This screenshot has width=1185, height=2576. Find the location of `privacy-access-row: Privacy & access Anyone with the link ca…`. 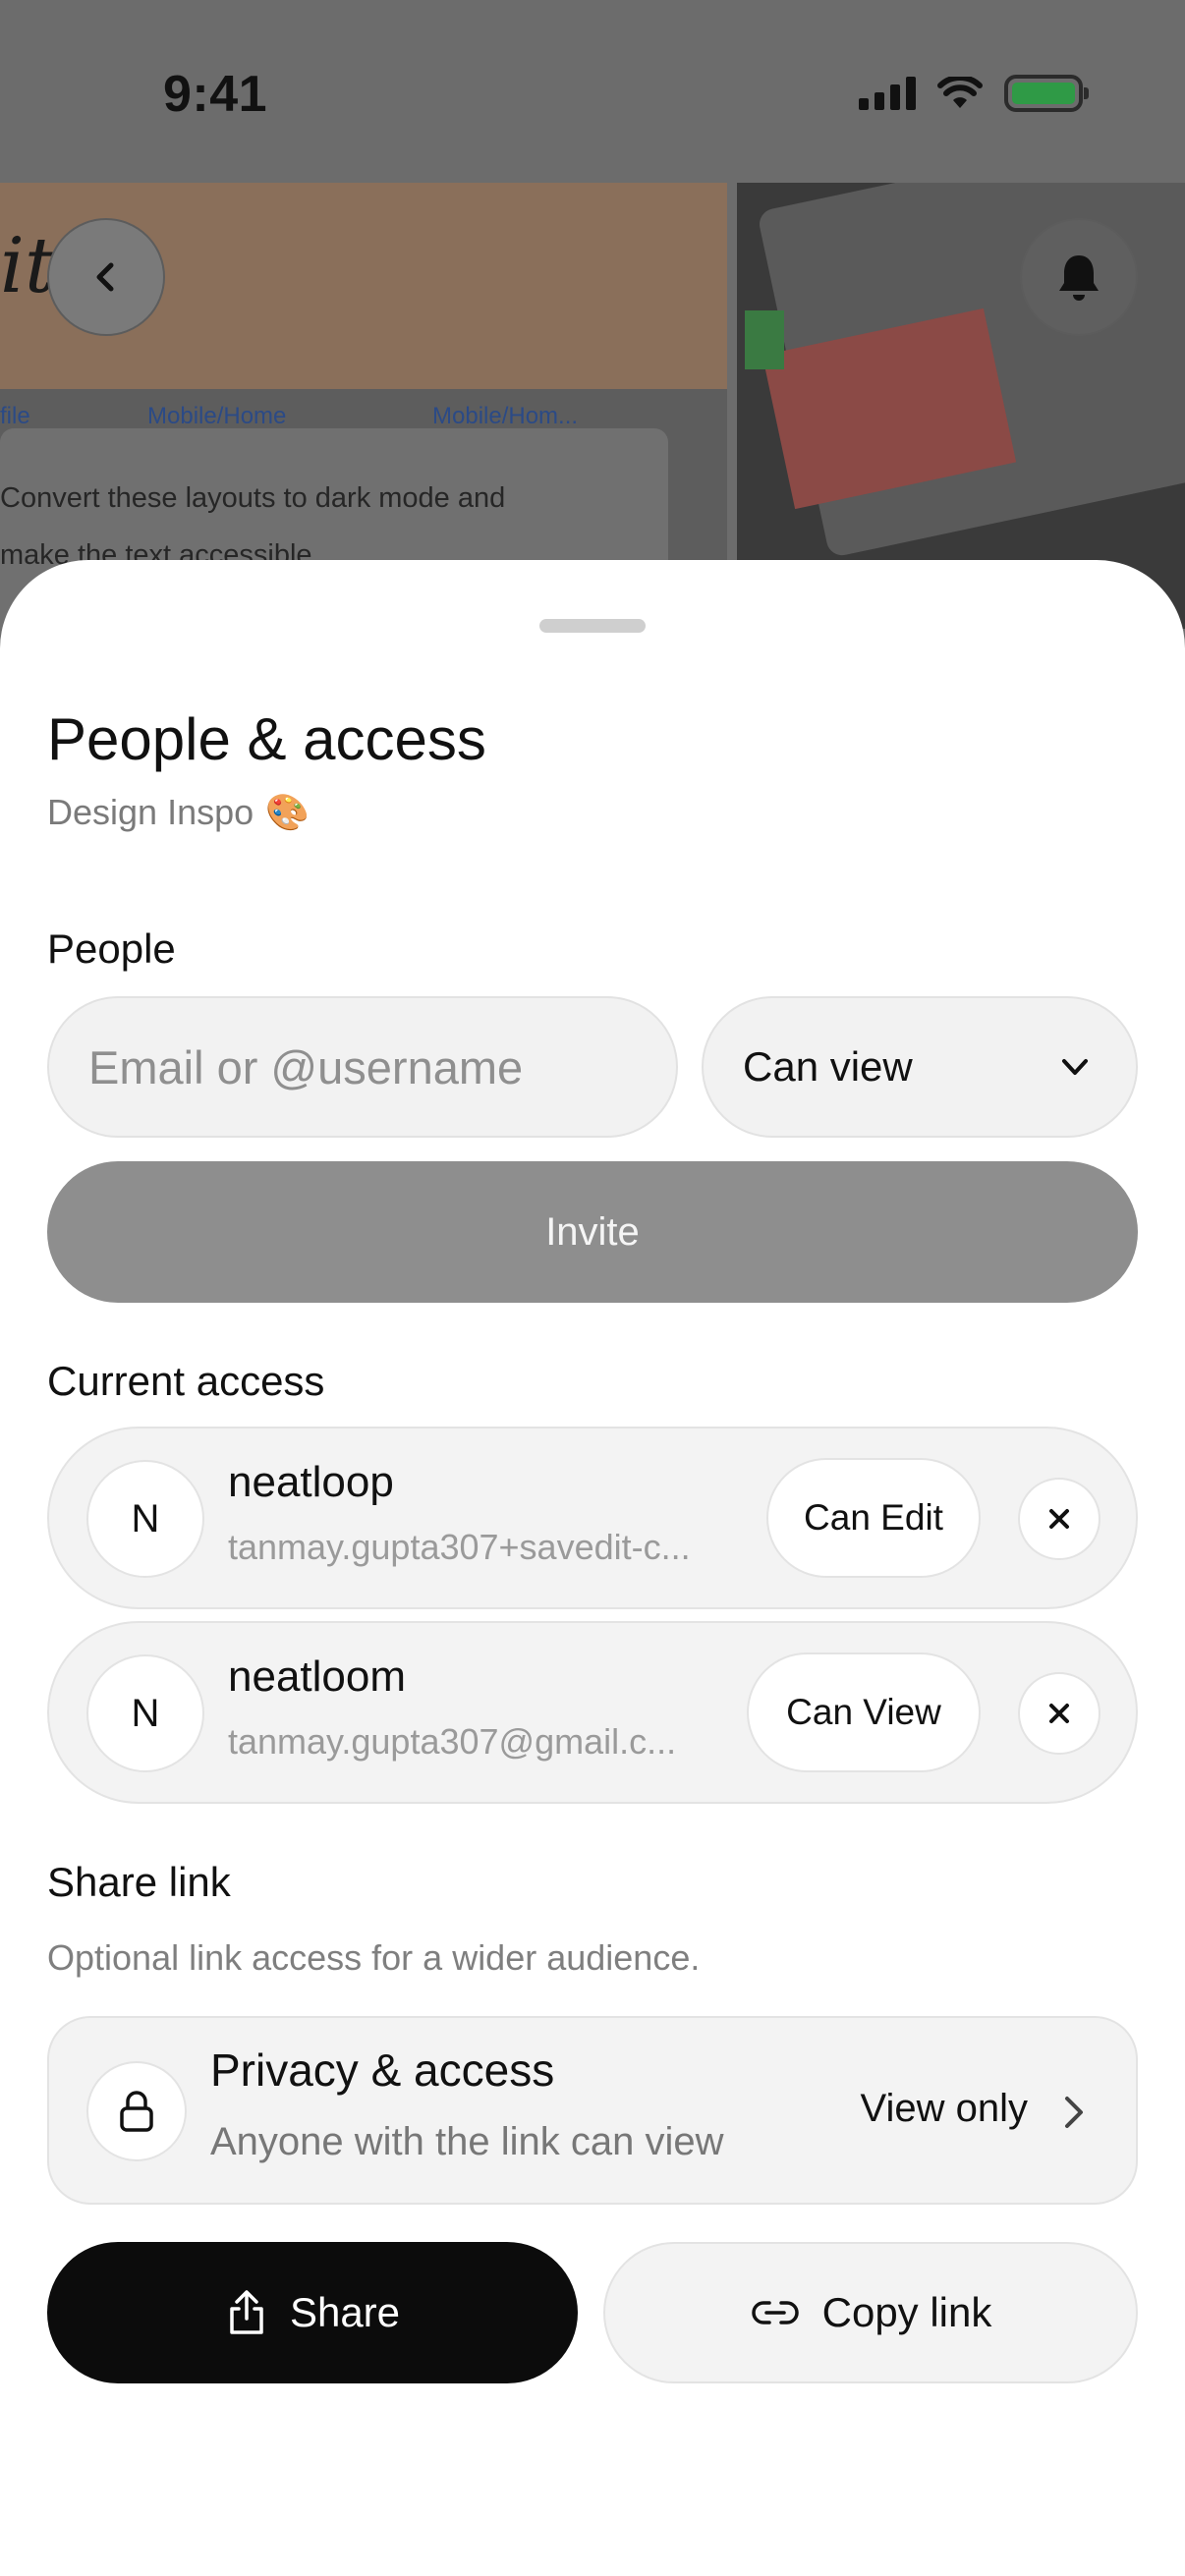

privacy-access-row: Privacy & access Anyone with the link ca… is located at coordinates (592, 2110).